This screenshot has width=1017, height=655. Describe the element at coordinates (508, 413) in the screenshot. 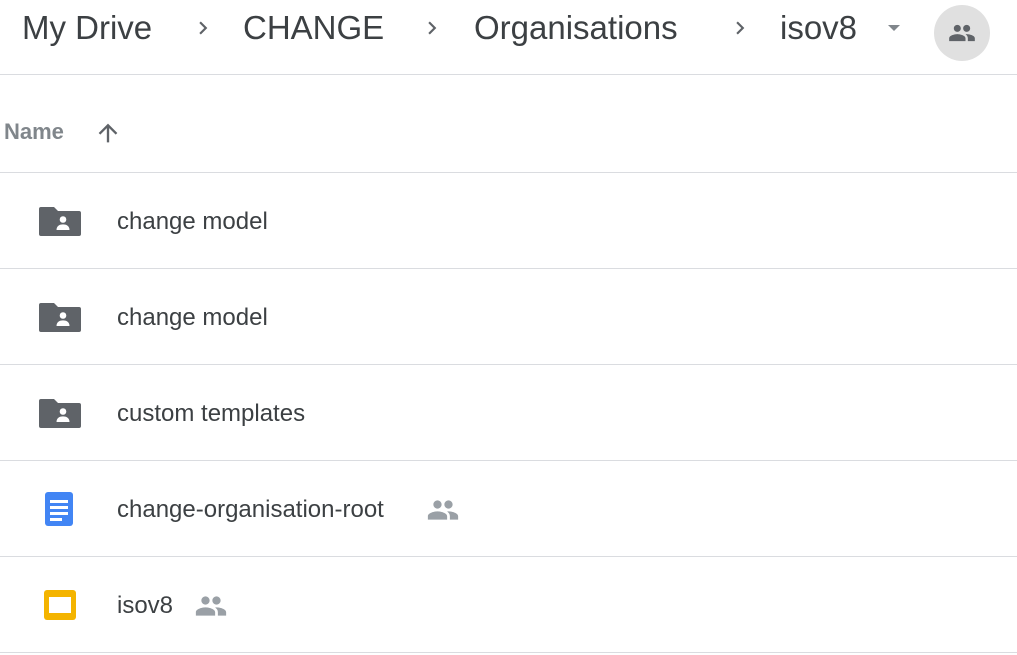

I see `list-item: custom templates` at that location.